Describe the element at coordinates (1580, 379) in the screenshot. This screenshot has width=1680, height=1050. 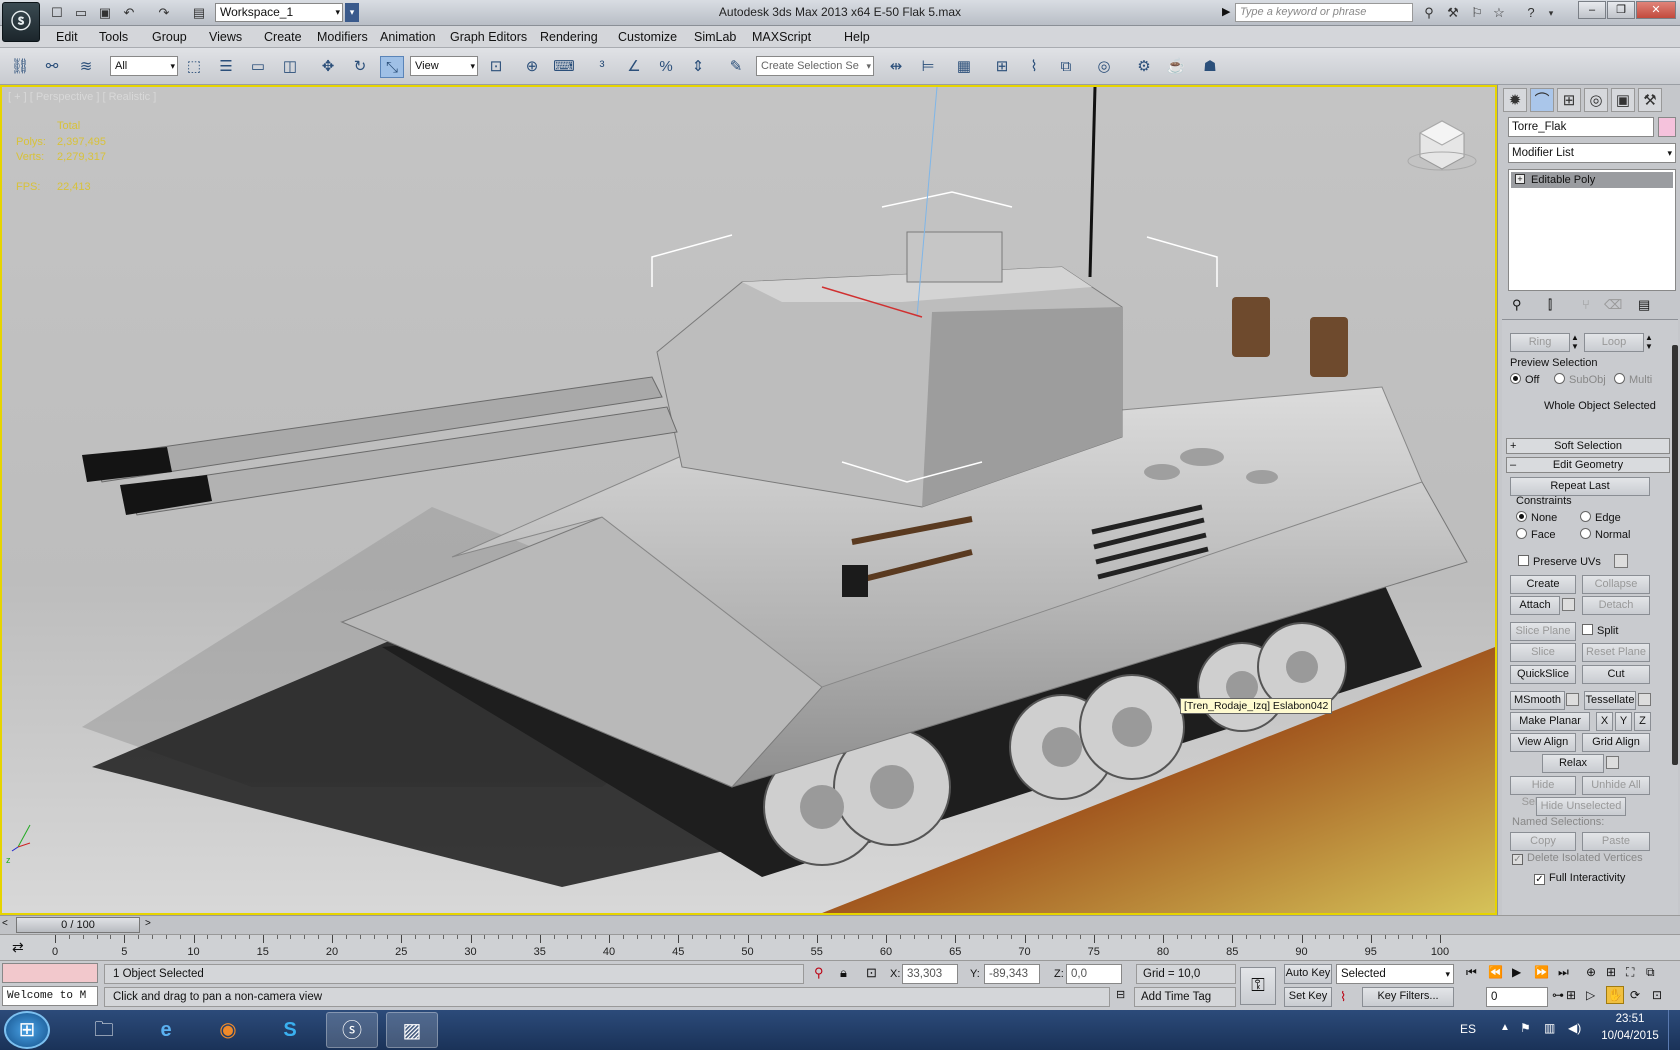
I see `preview-subobj-radio: SubObj` at that location.